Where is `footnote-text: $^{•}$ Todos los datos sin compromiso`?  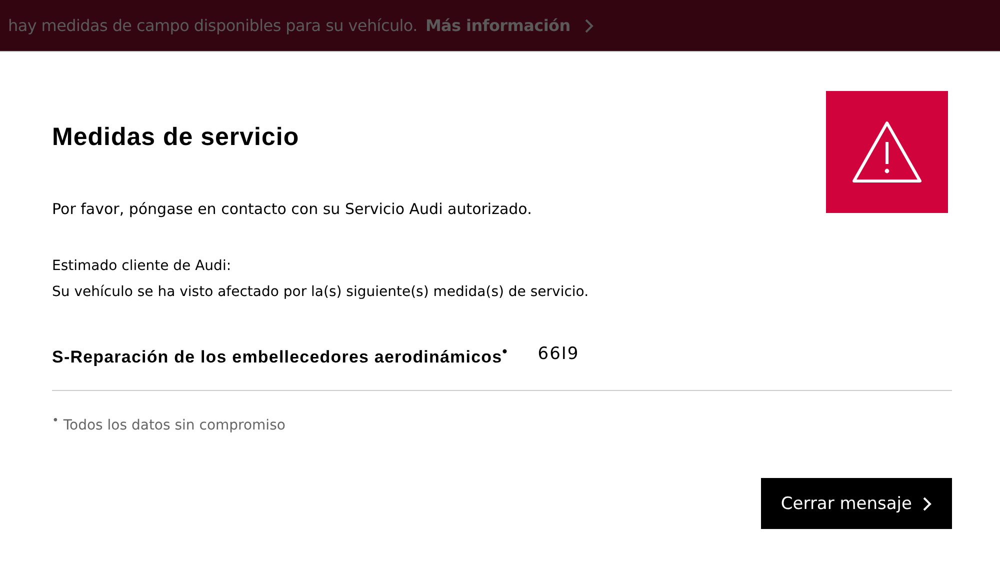
footnote-text: $^{•}$ Todos los datos sin compromiso is located at coordinates (169, 423).